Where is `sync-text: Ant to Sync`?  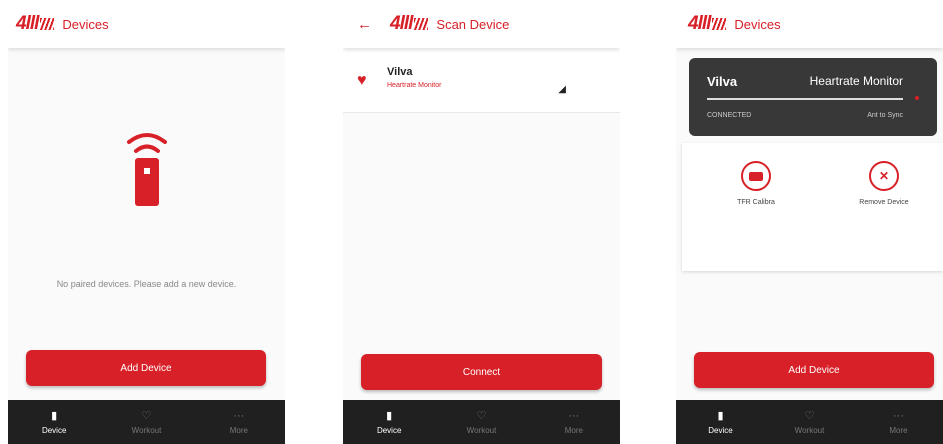 sync-text: Ant to Sync is located at coordinates (885, 115).